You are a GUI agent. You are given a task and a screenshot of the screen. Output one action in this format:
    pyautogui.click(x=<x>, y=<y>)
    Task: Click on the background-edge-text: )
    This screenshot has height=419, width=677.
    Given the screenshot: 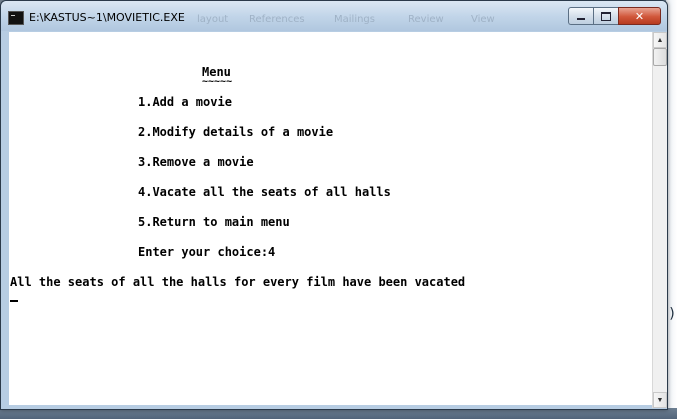 What is the action you would take?
    pyautogui.click(x=672, y=314)
    